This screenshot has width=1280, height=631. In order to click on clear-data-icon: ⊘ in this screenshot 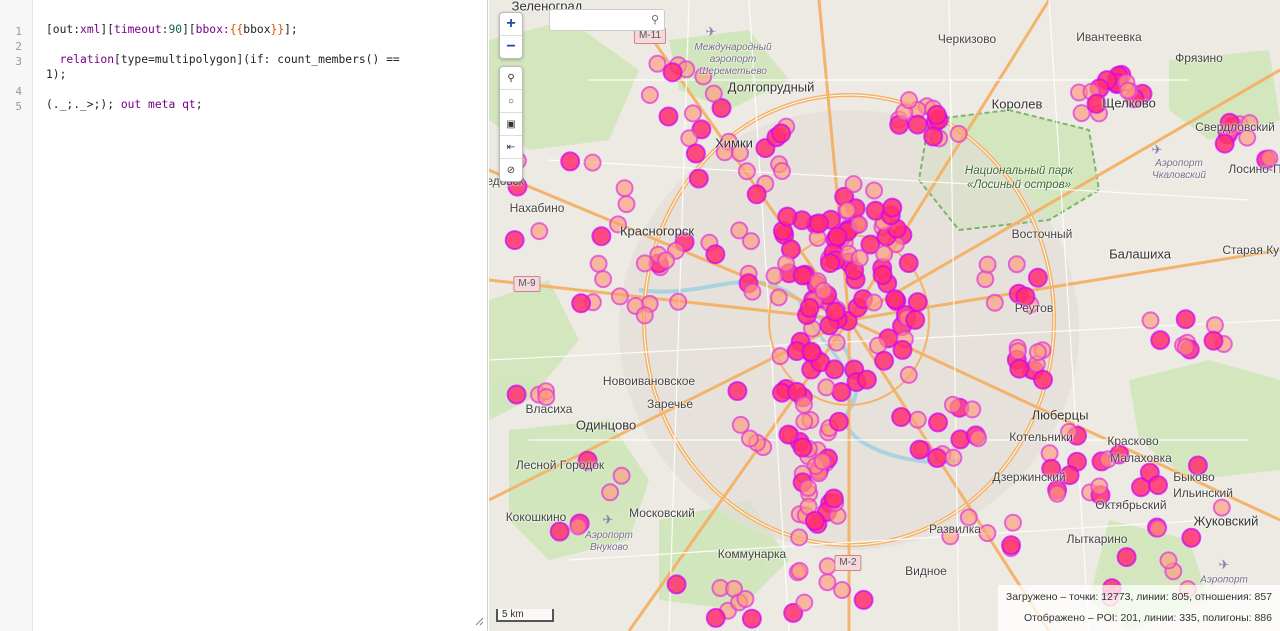, I will do `click(511, 170)`.